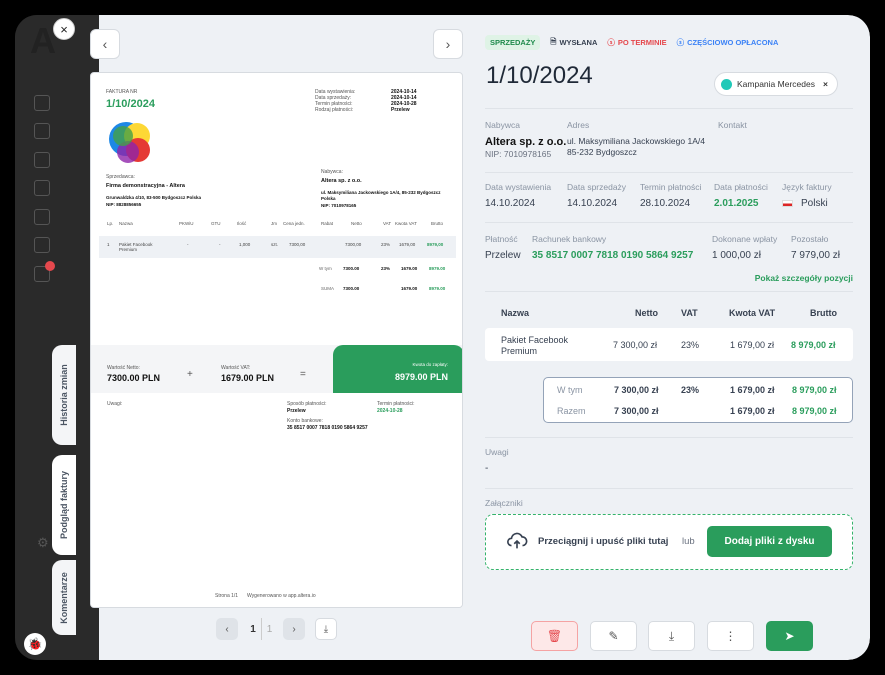  Describe the element at coordinates (554, 636) in the screenshot. I see `delete-button: 🗑` at that location.